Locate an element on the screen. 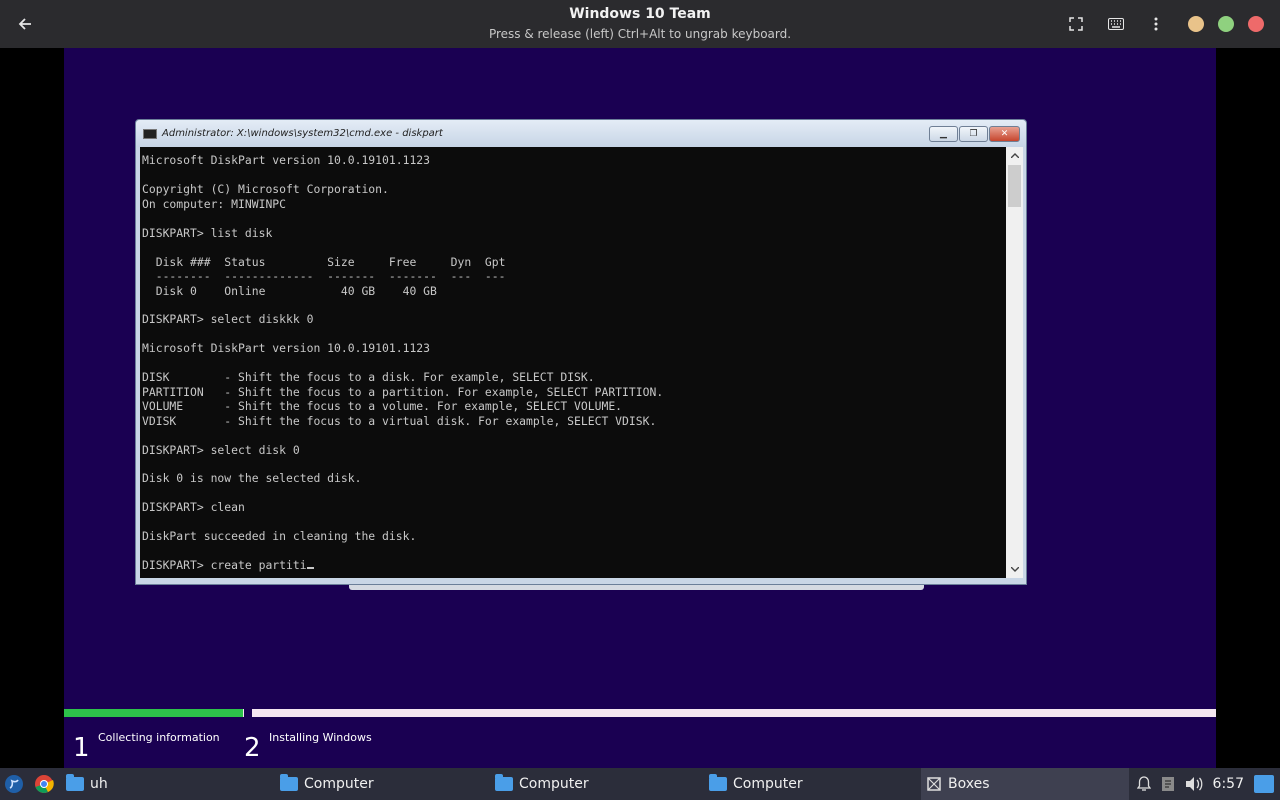  boxes-app-icon is located at coordinates (934, 784).